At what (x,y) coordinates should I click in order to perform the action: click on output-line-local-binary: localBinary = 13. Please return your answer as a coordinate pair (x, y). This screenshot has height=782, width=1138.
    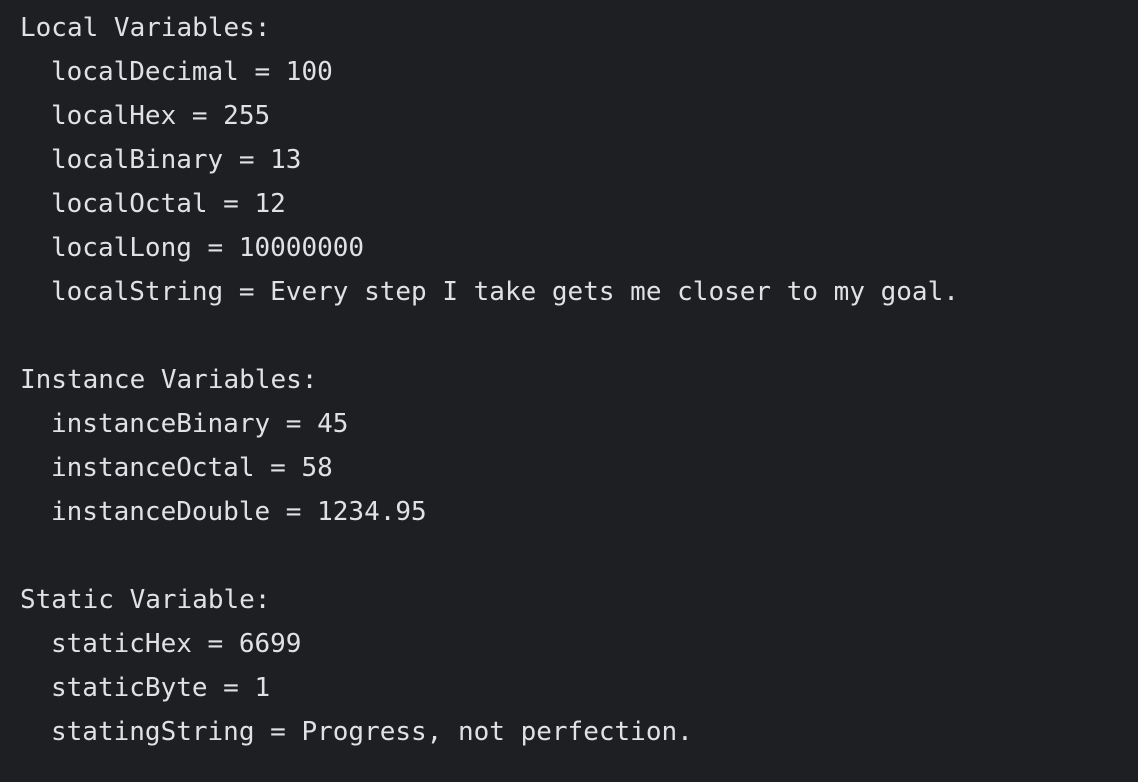
    Looking at the image, I should click on (176, 160).